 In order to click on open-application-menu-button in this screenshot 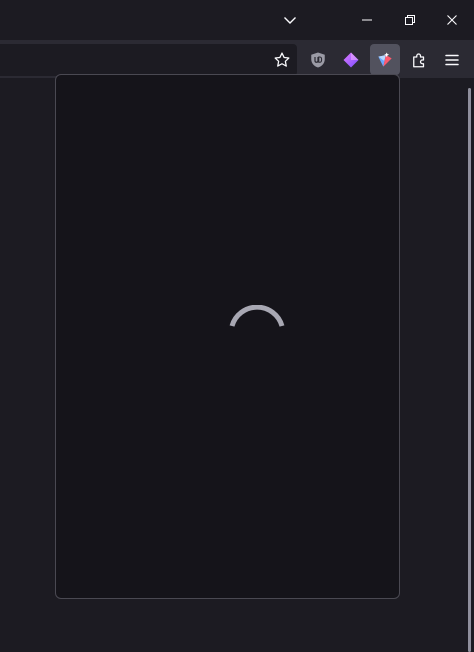, I will do `click(452, 59)`.